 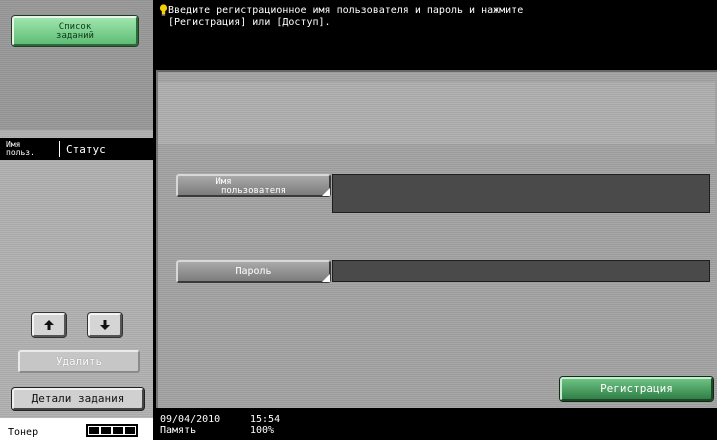 I want to click on username-input, so click(x=521, y=193).